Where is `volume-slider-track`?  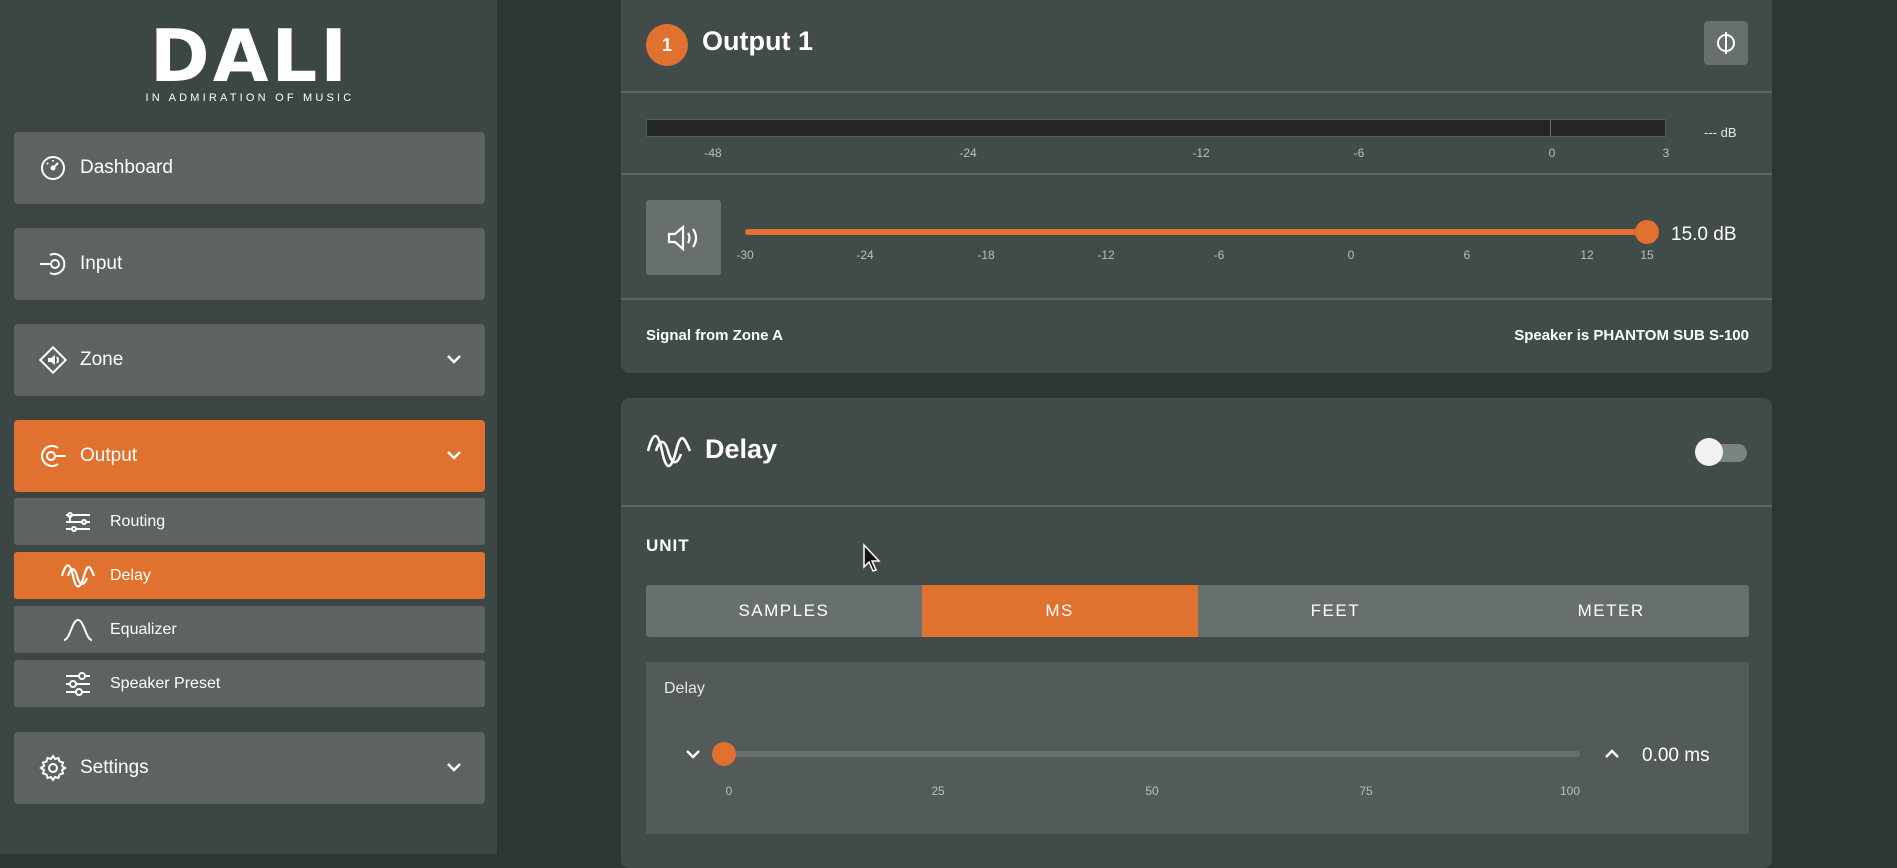 volume-slider-track is located at coordinates (1196, 232).